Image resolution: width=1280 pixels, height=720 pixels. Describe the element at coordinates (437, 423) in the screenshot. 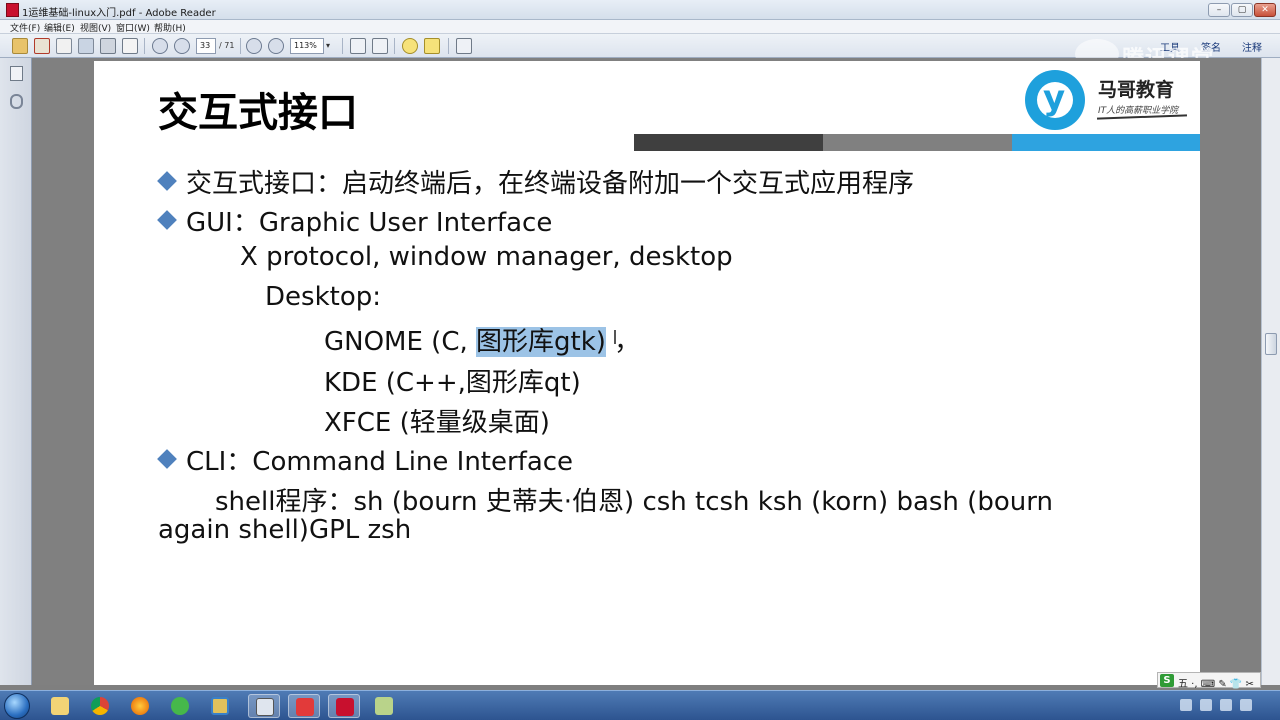

I see `line-xfce: XFCE (轻量级桌面)` at that location.